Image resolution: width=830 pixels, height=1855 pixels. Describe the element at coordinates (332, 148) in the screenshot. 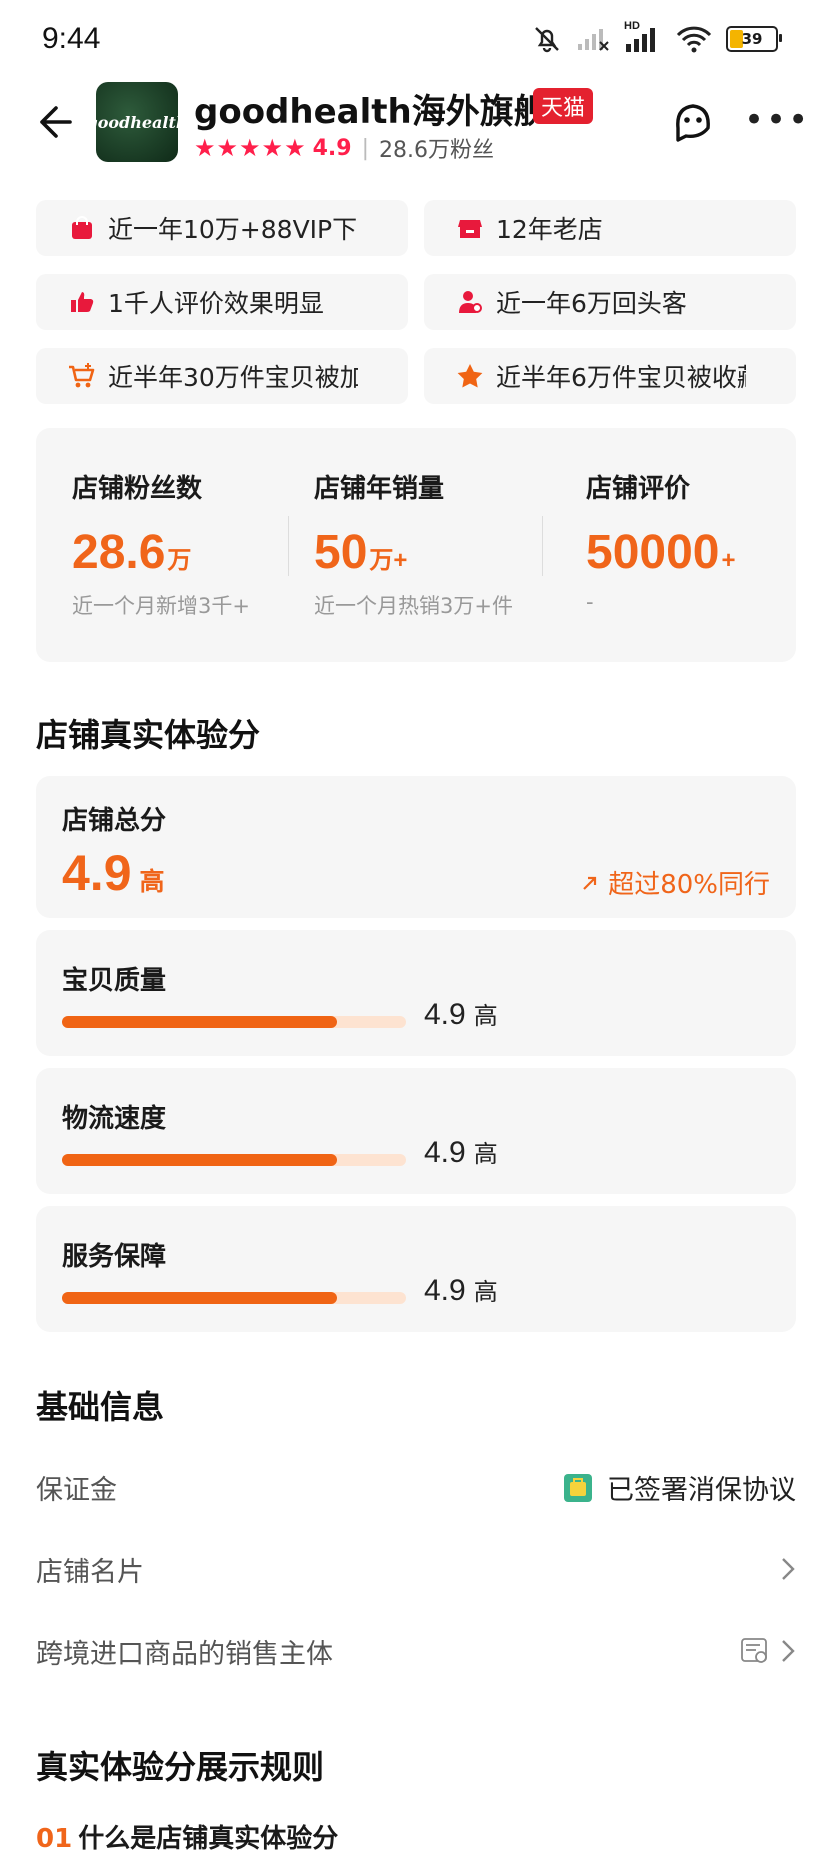

I see `rating-value: 4.9` at that location.